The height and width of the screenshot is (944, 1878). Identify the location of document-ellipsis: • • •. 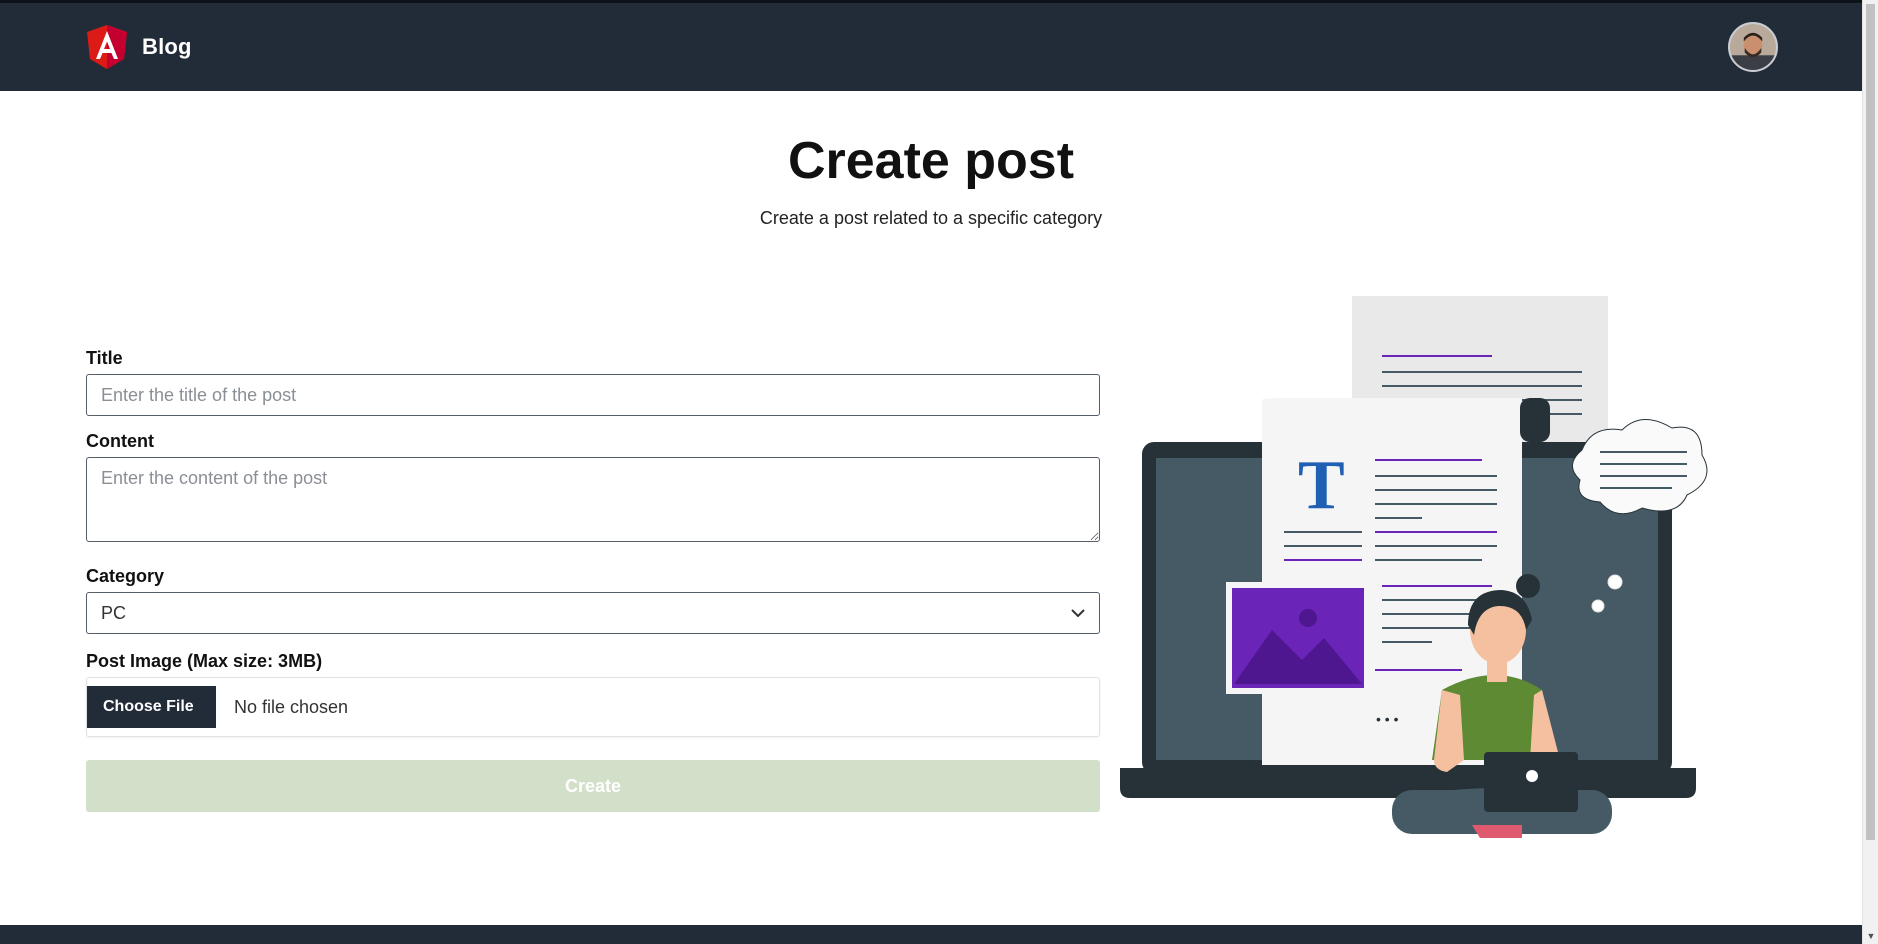
(1387, 719).